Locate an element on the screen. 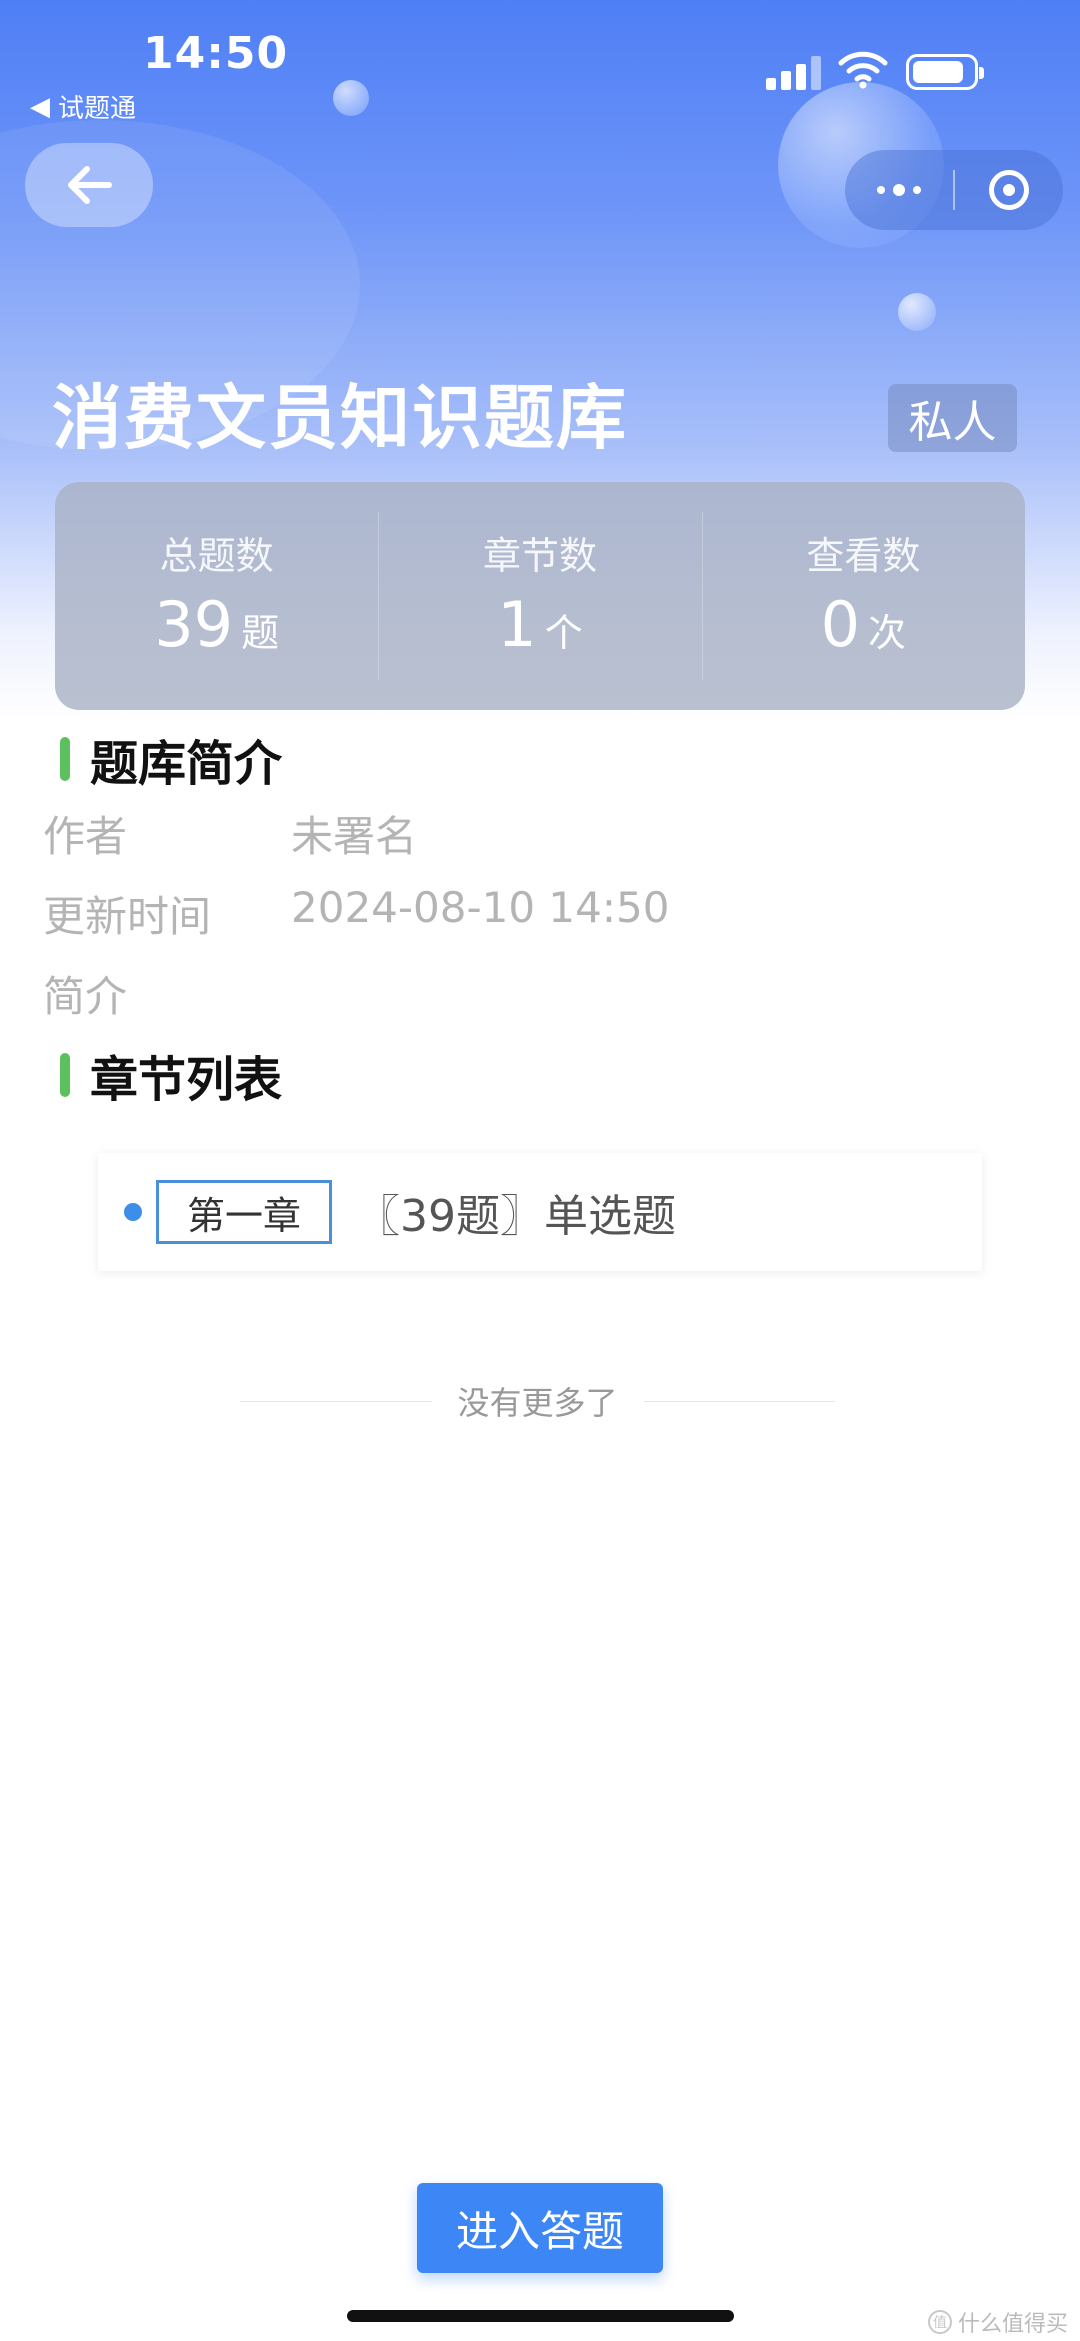  miniprogram-capsule is located at coordinates (954, 190).